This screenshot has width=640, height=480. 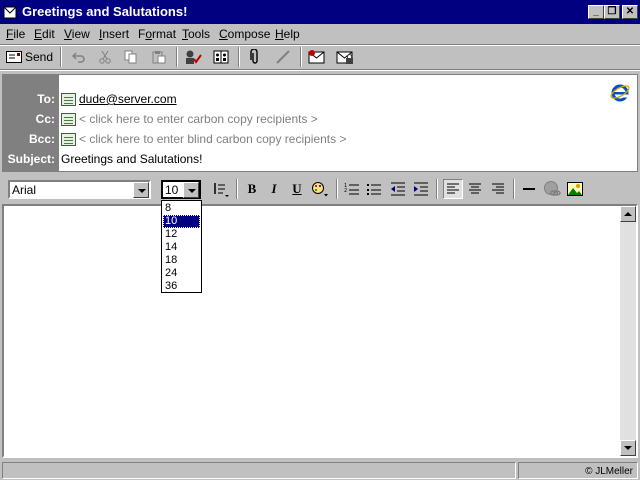 I want to click on copy-icon, so click(x=130, y=57).